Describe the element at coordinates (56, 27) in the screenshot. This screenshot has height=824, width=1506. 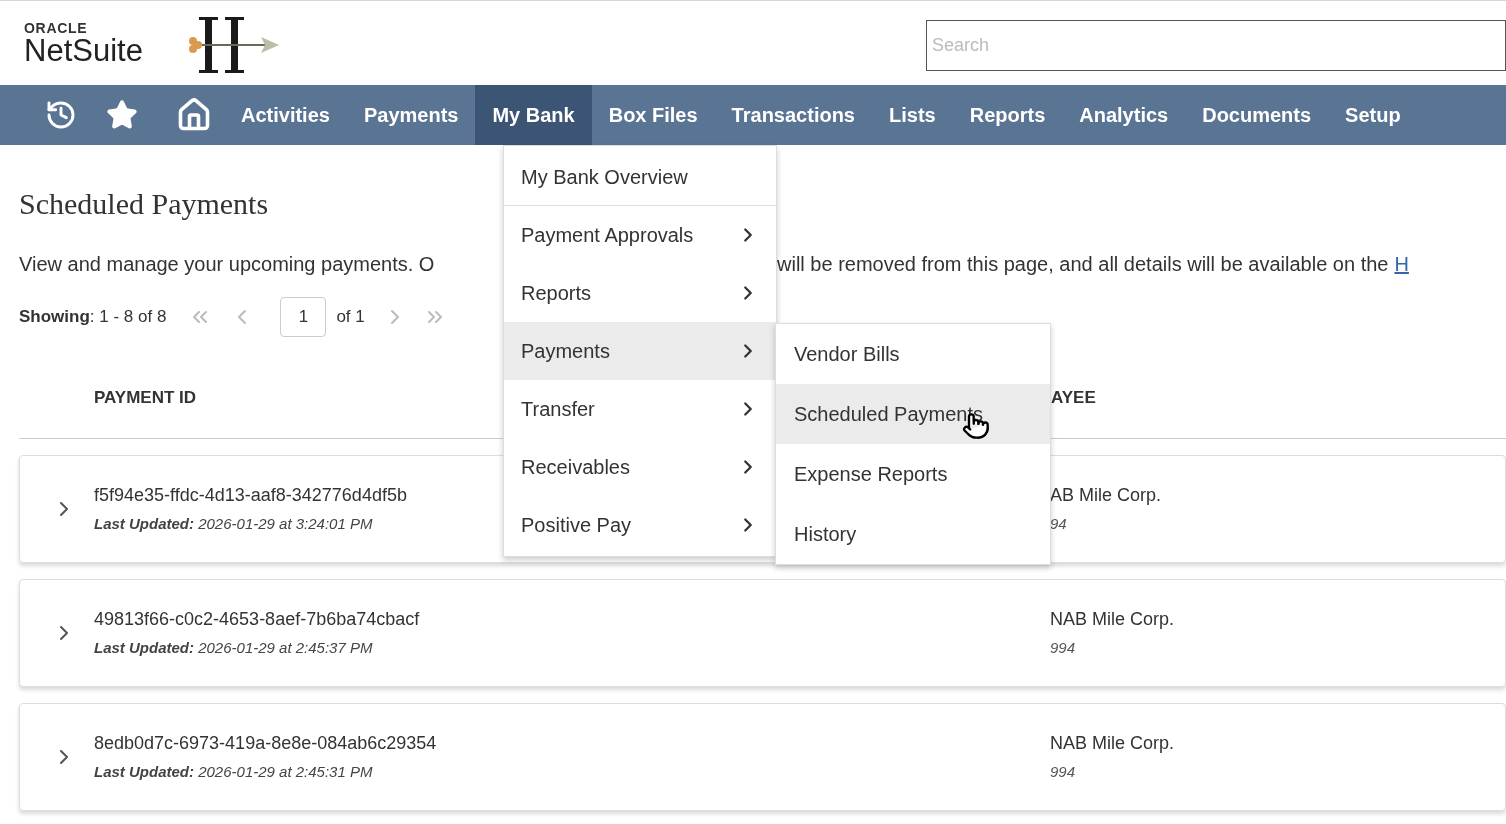
I see `brand-text: ORACLE` at that location.